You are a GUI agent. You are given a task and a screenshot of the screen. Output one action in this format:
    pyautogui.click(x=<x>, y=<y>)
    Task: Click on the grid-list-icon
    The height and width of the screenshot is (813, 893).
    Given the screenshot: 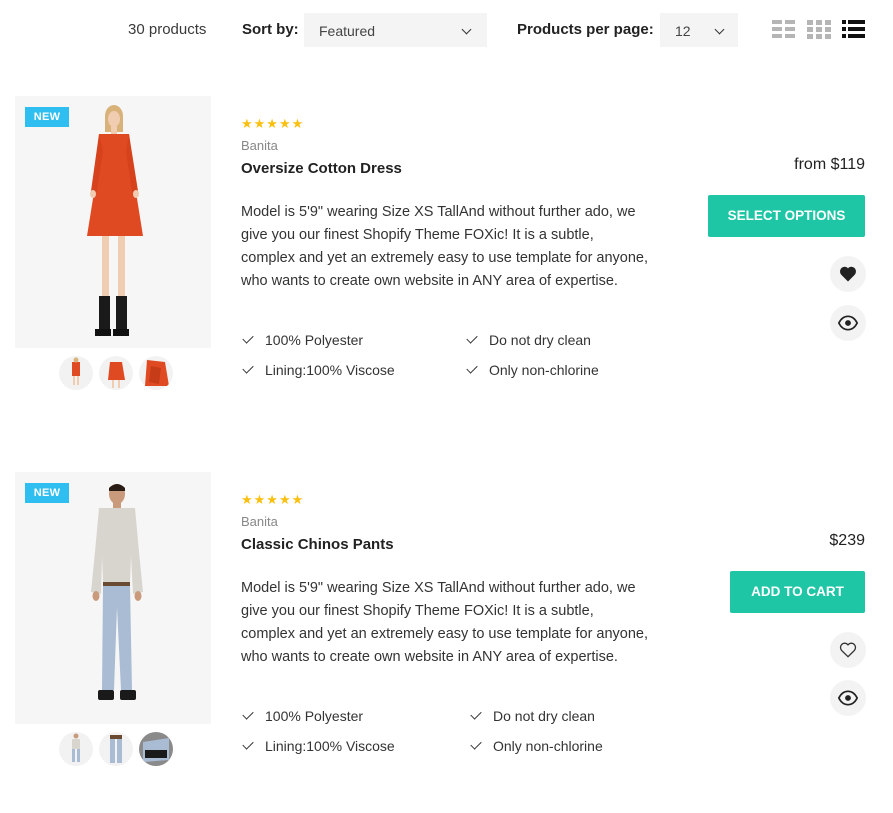 What is the action you would take?
    pyautogui.click(x=784, y=29)
    